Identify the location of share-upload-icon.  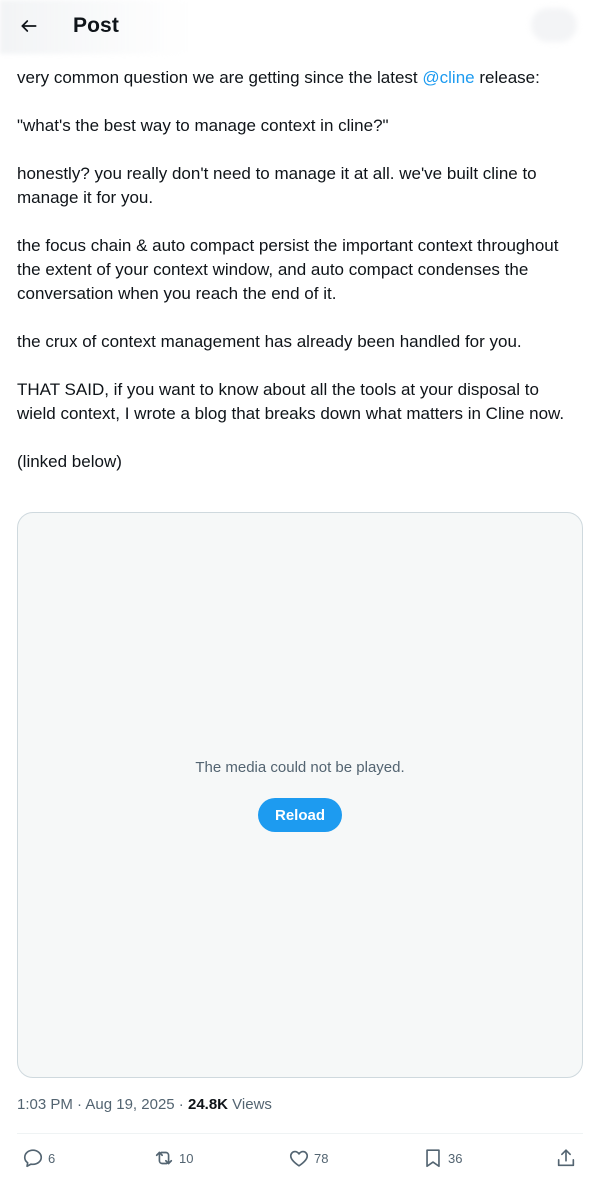
(566, 1158).